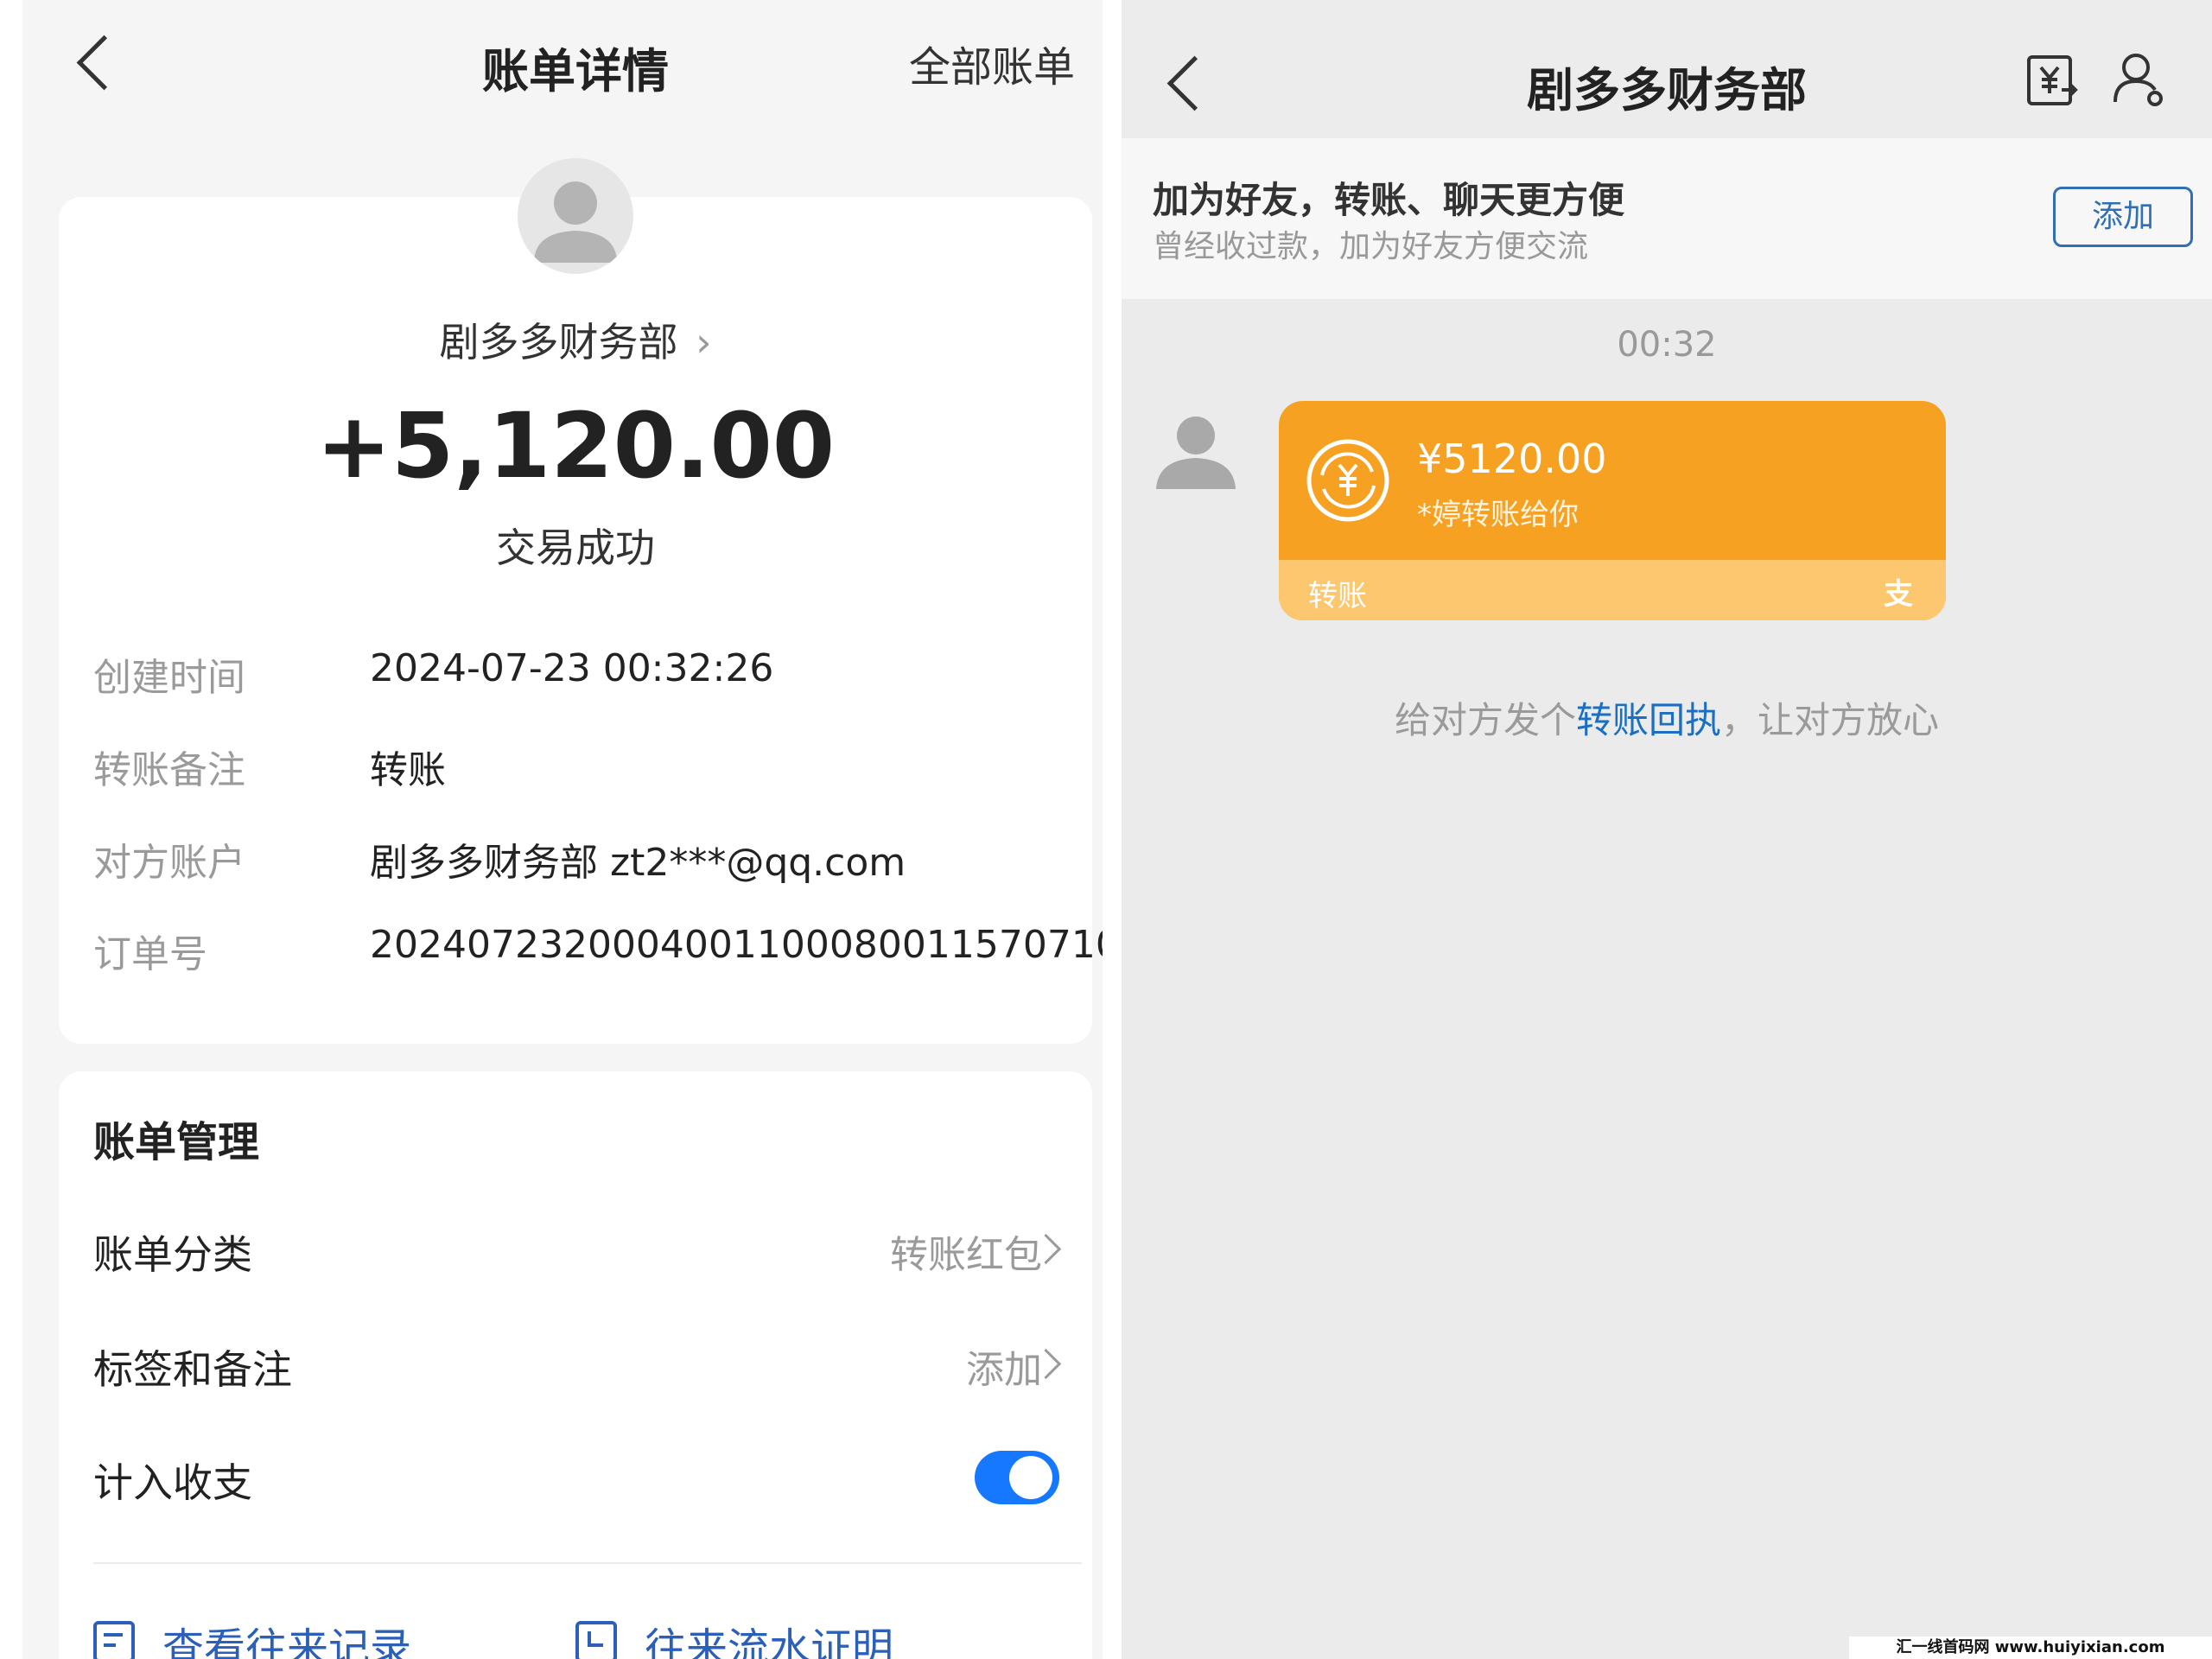 This screenshot has height=1659, width=2212. Describe the element at coordinates (1196, 451) in the screenshot. I see `sender-avatar` at that location.